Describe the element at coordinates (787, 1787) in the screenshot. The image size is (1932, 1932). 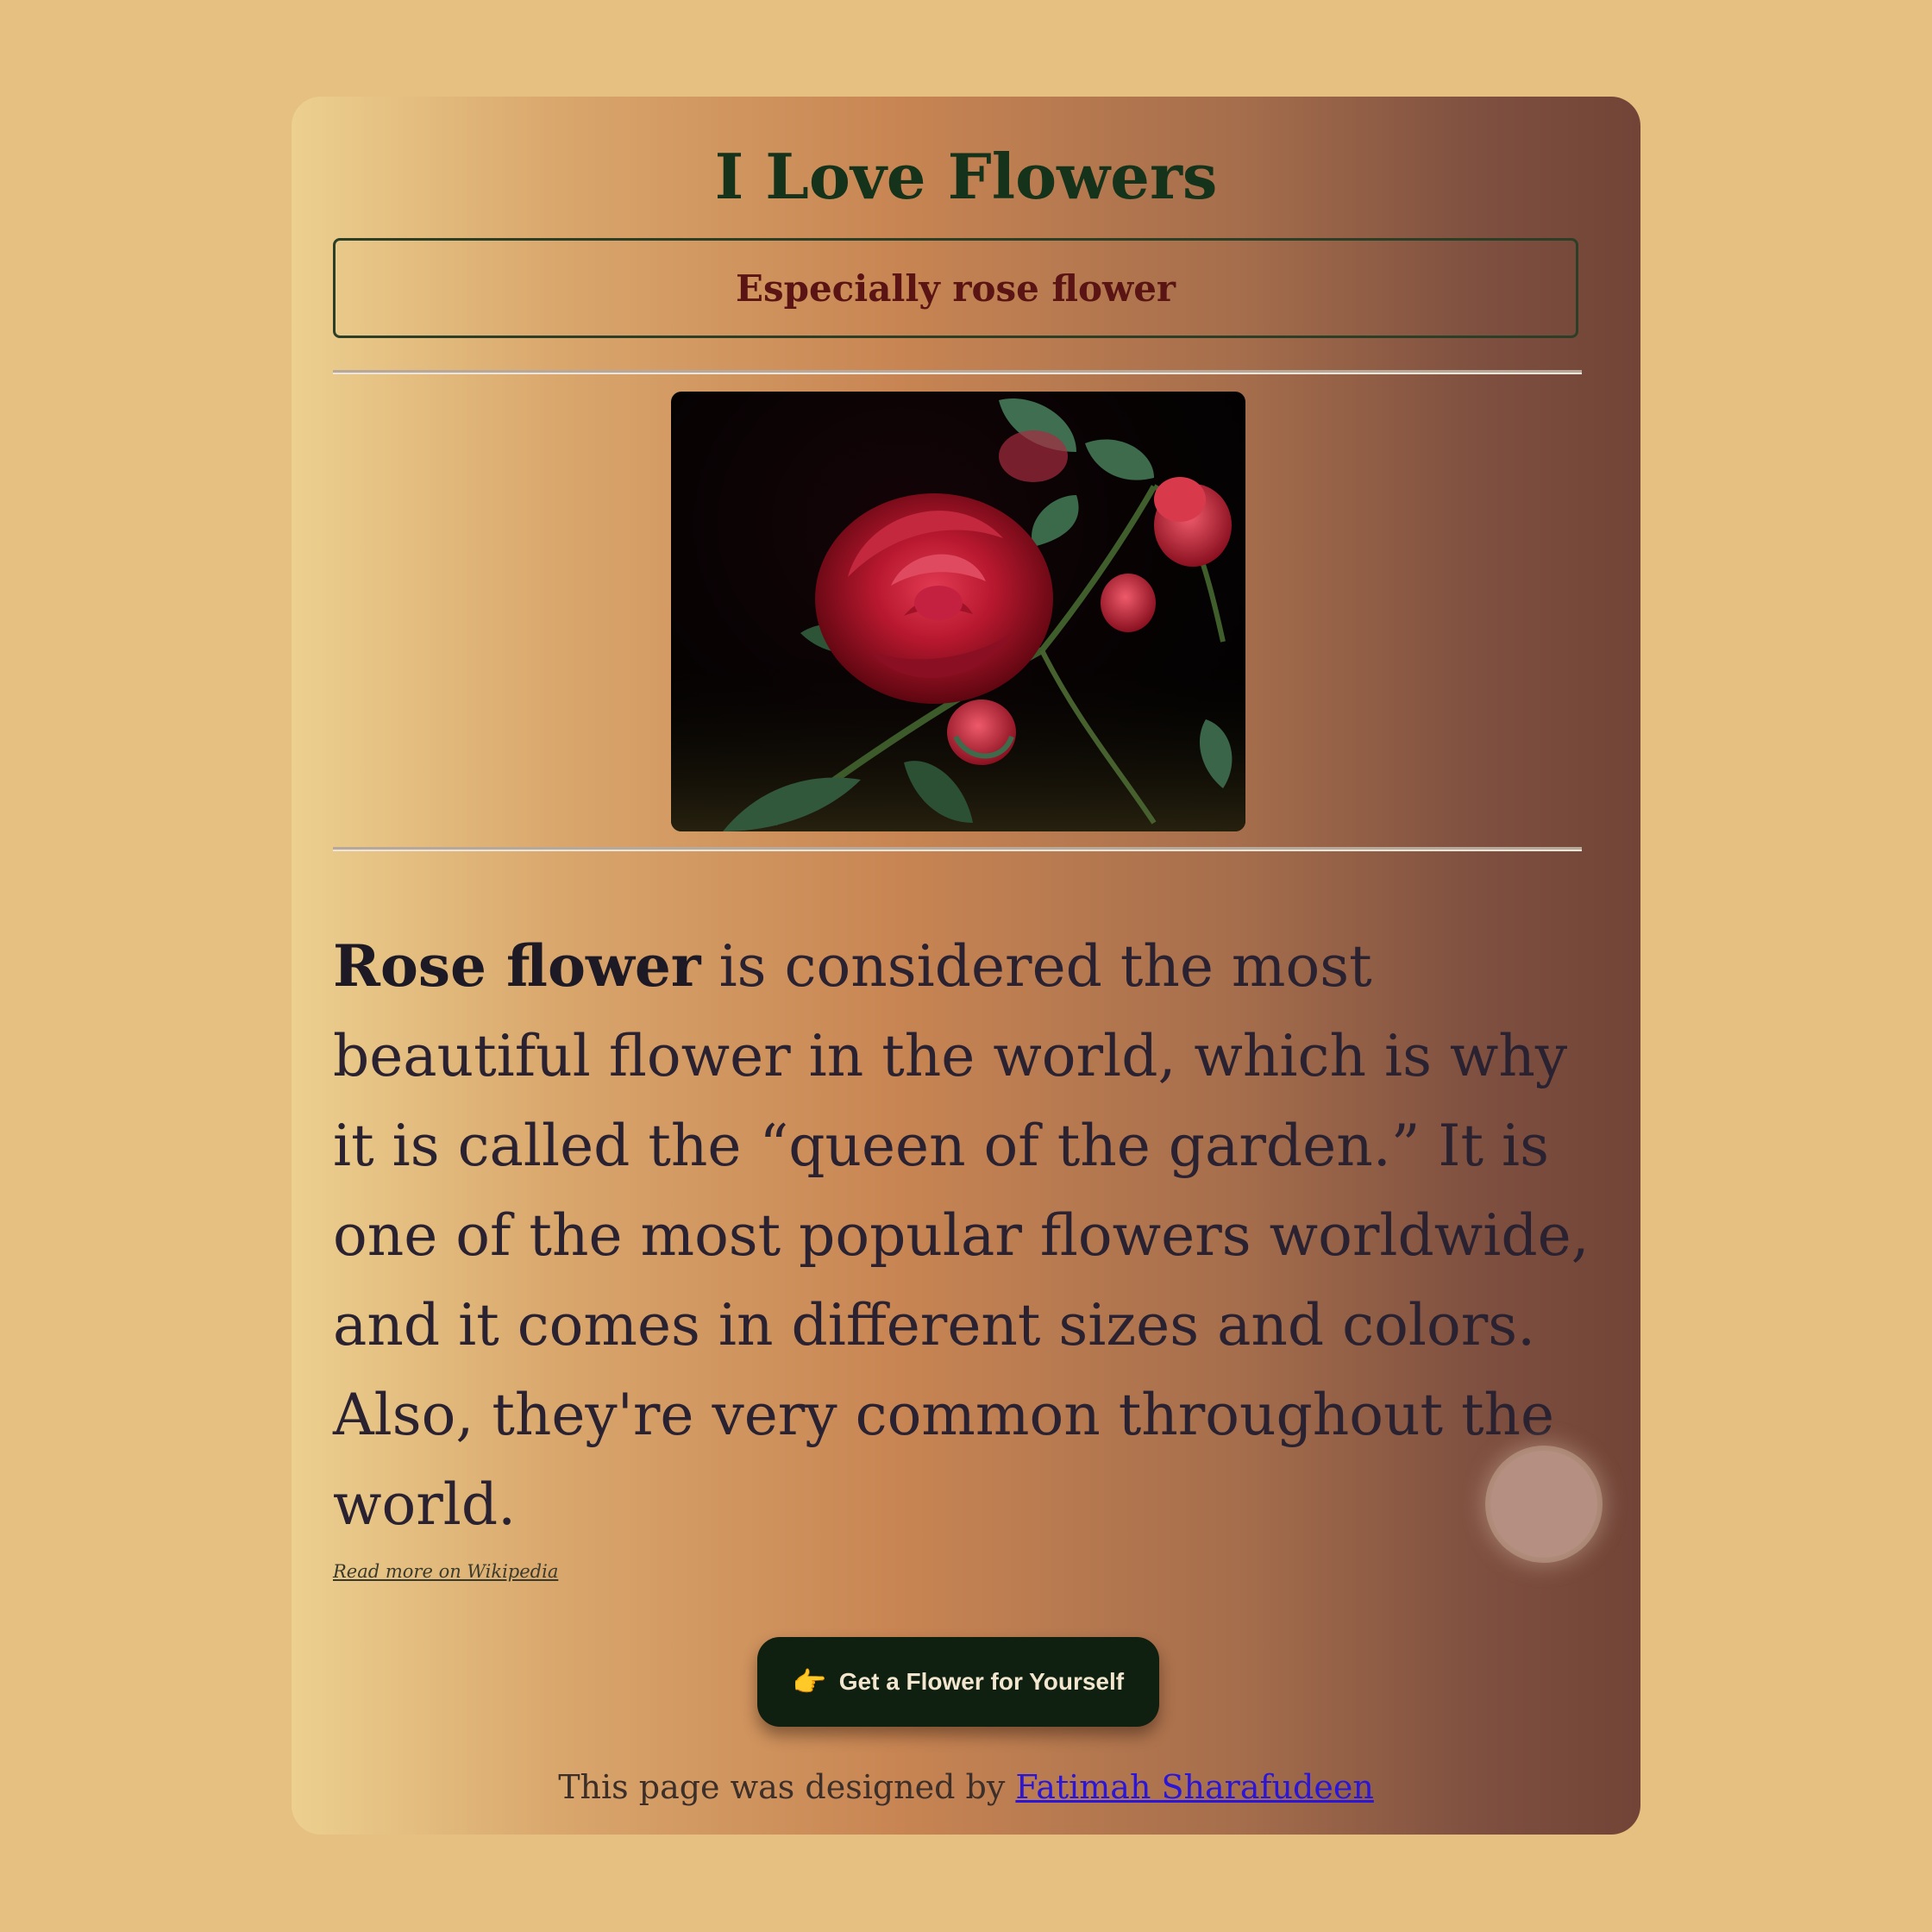
I see `footer-text: This page was designed by` at that location.